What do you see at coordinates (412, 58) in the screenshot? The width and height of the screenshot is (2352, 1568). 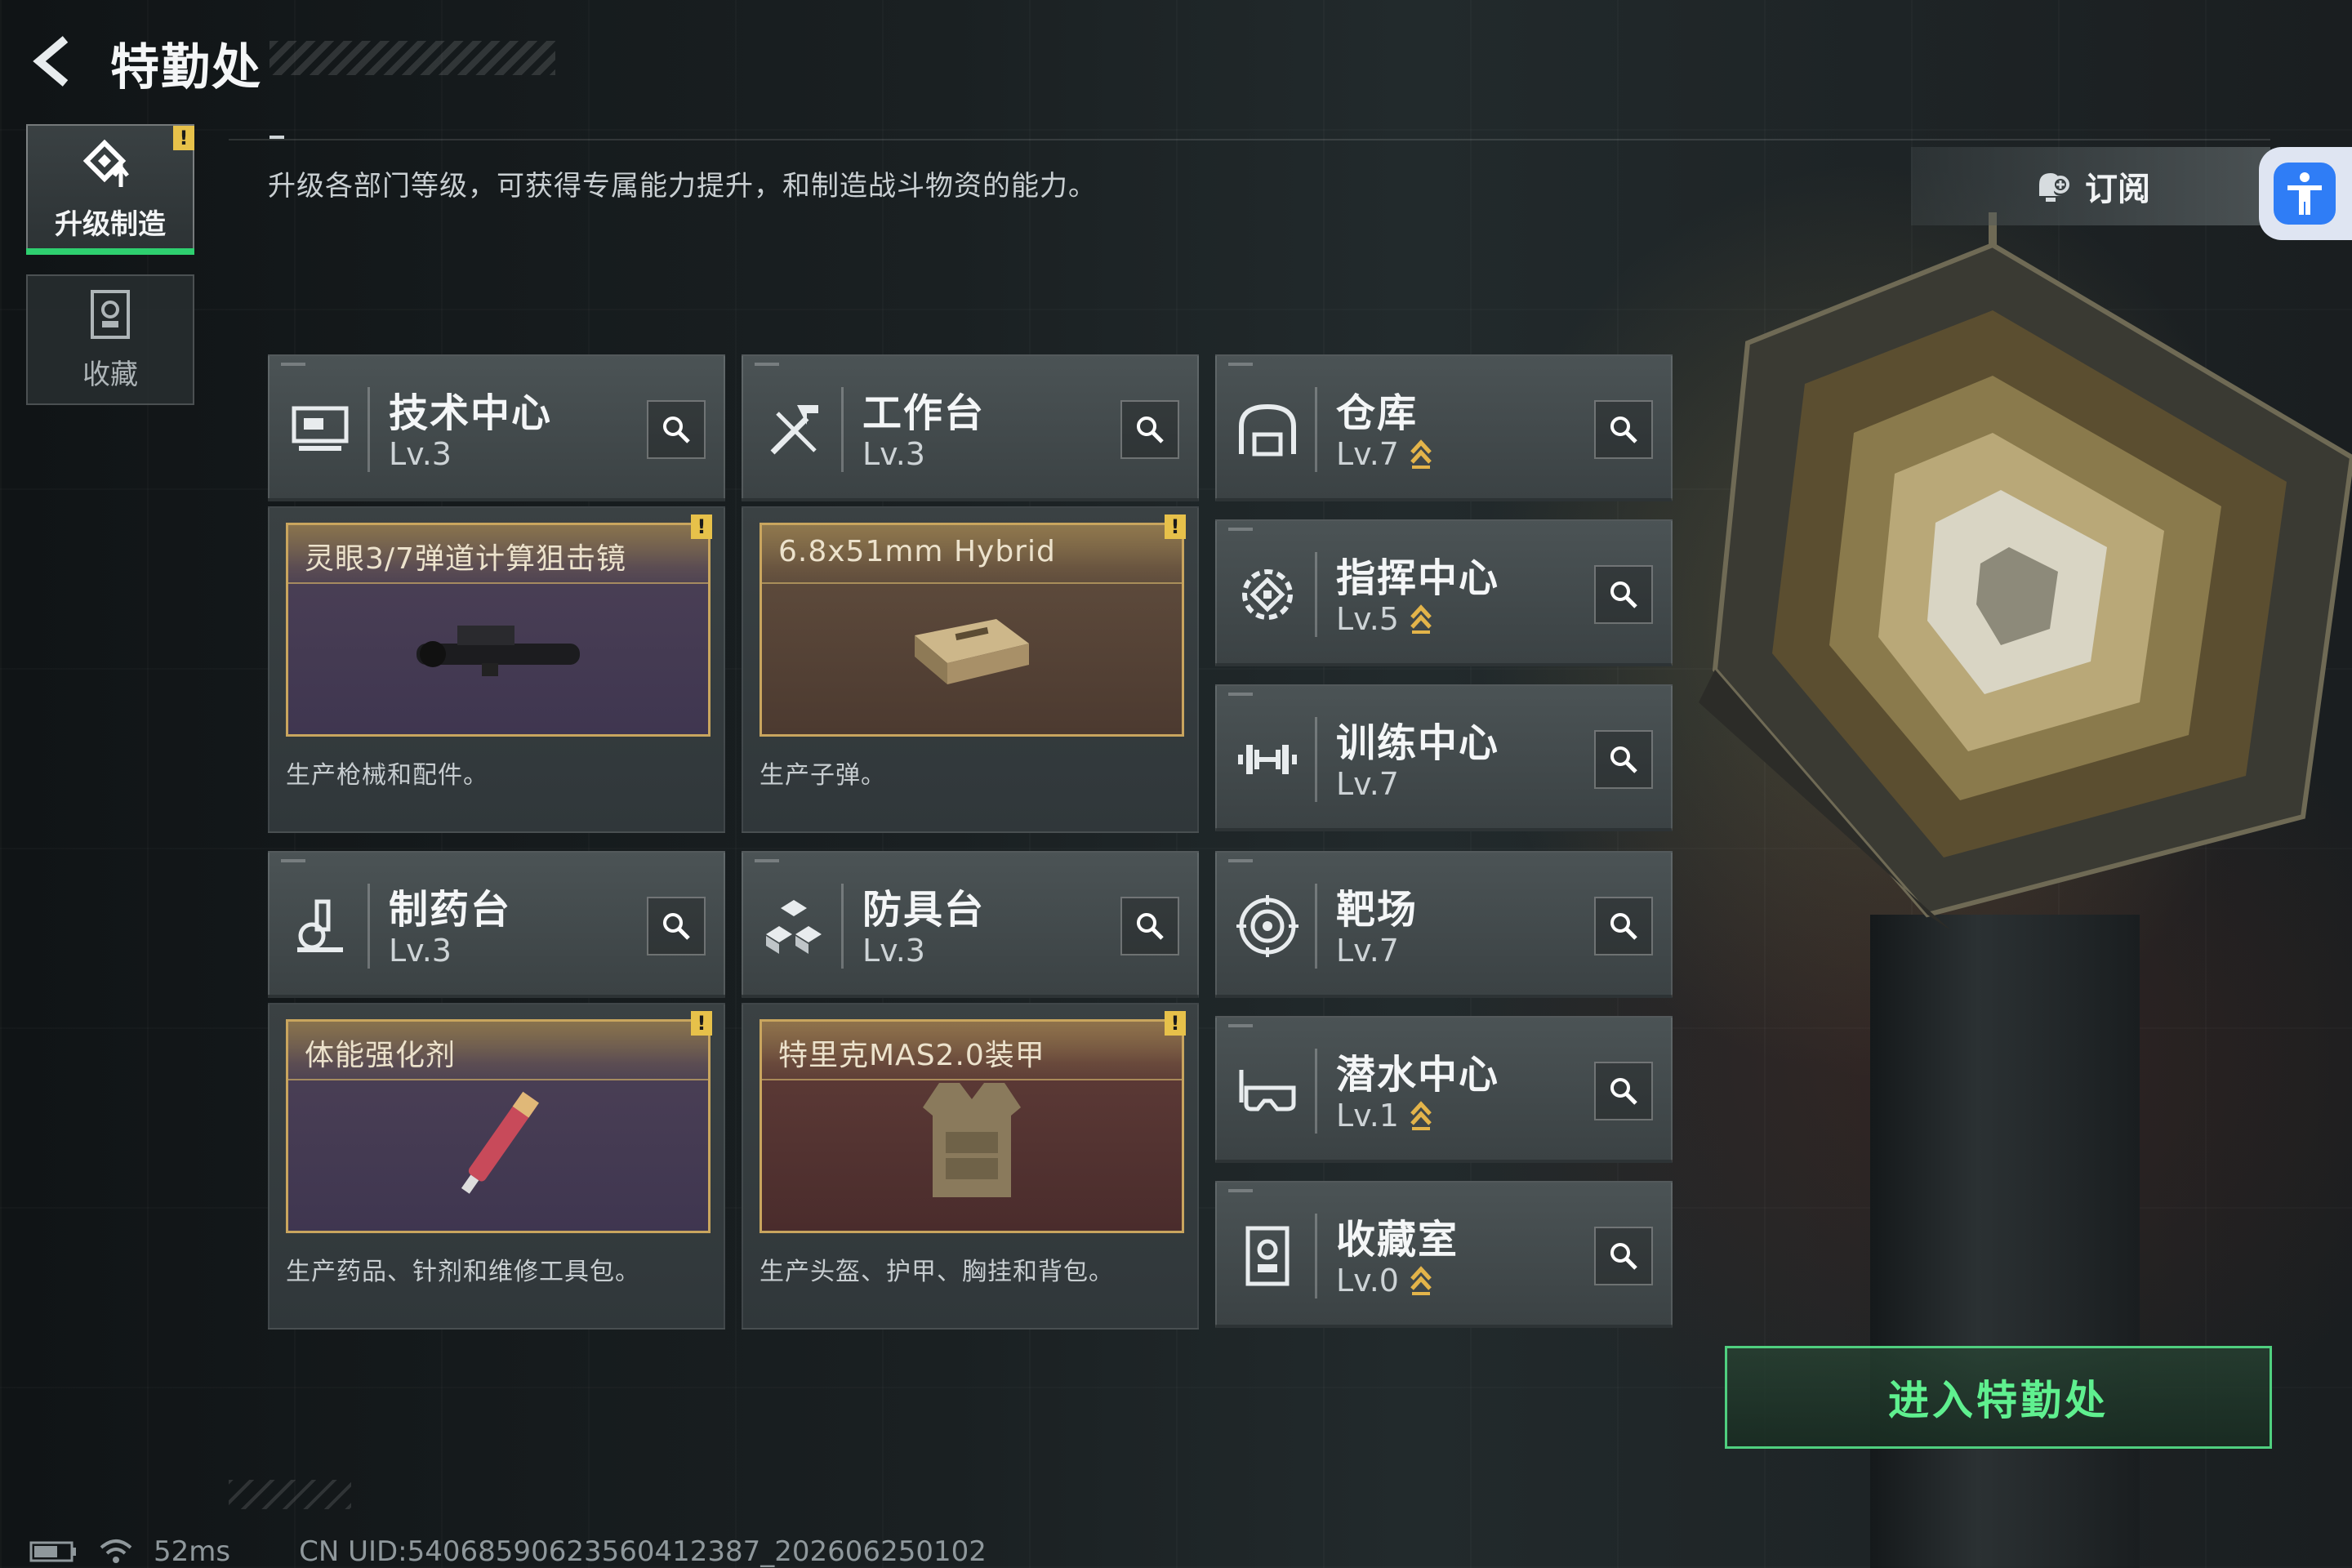 I see `title-decoration` at bounding box center [412, 58].